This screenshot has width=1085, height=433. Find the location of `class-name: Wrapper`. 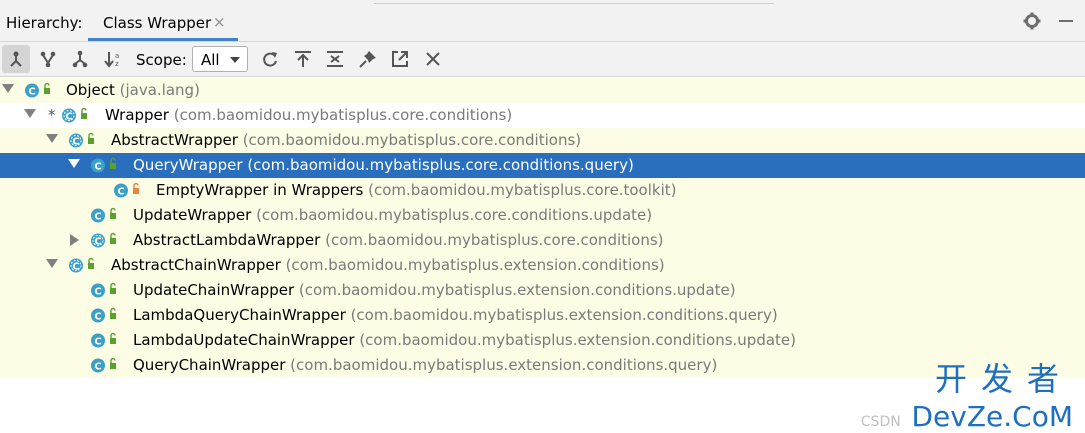

class-name: Wrapper is located at coordinates (137, 115).